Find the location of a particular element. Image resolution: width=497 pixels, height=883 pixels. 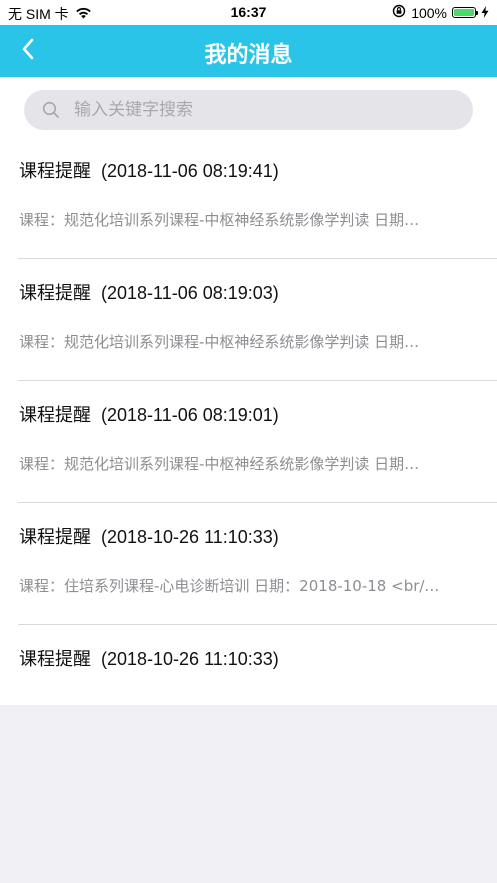

nav-bar: 我的消息 is located at coordinates (248, 51).